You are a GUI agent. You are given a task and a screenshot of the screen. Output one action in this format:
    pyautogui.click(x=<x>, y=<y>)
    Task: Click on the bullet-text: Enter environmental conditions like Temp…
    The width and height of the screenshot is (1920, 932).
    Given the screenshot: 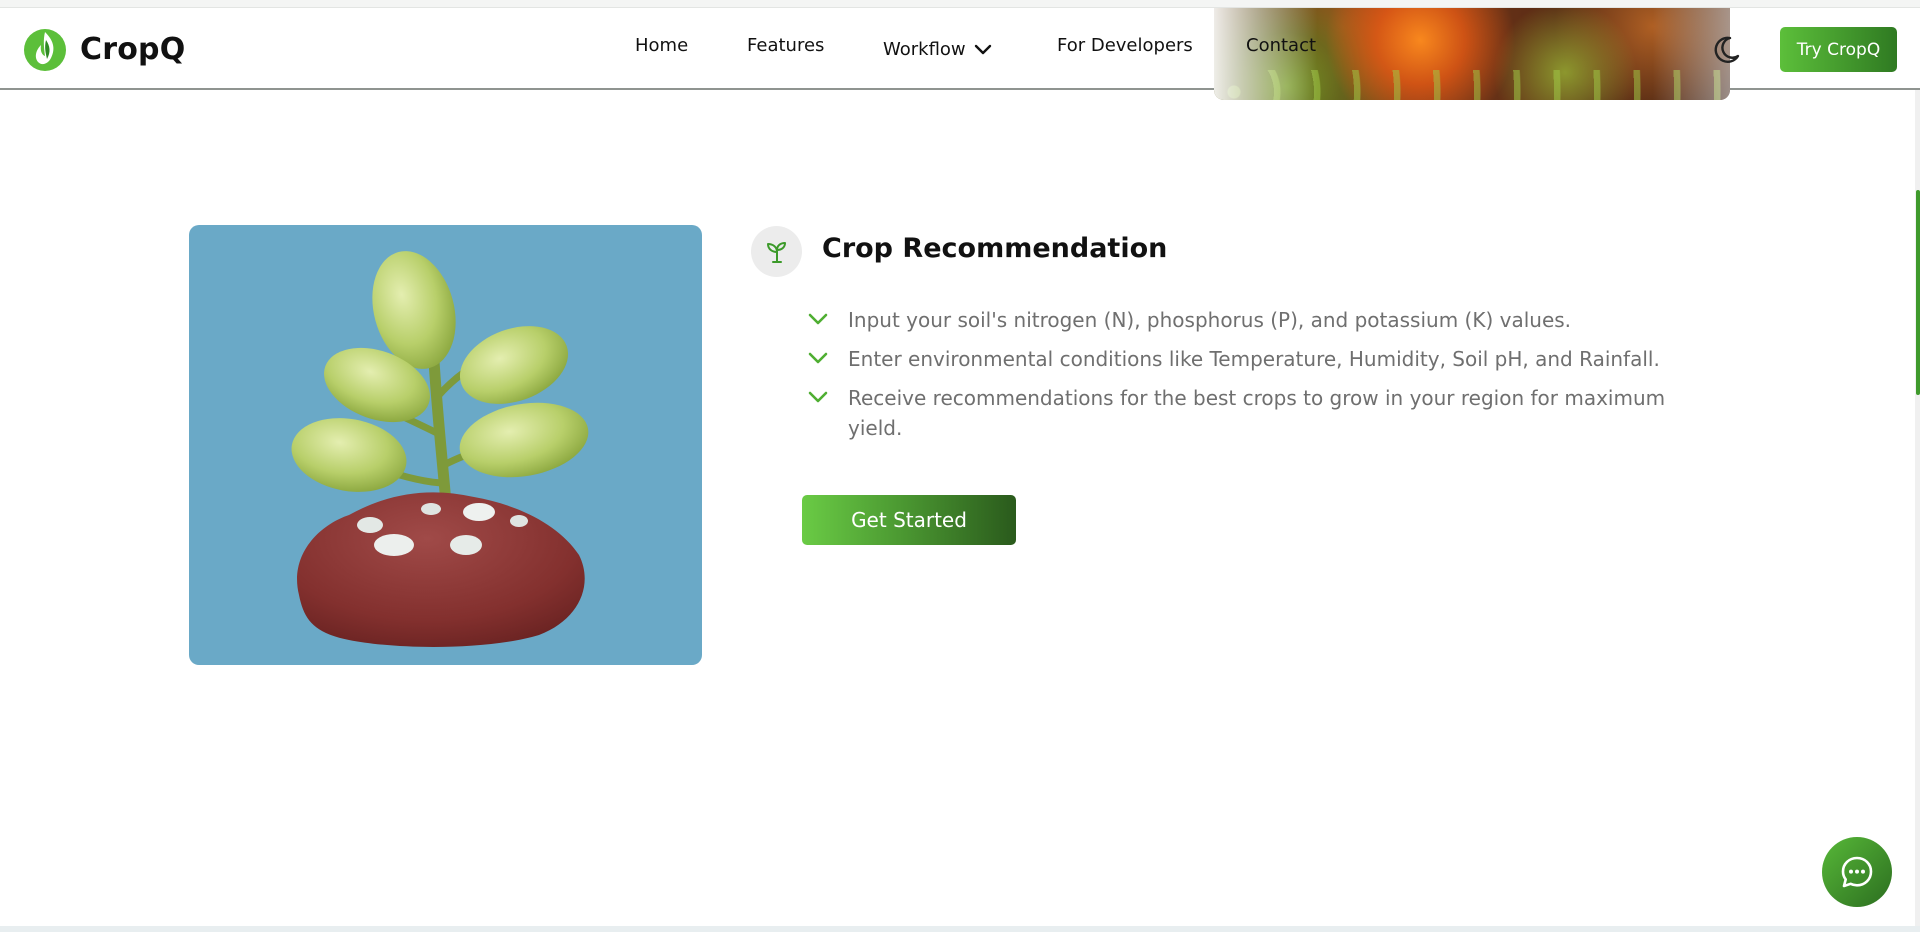 What is the action you would take?
    pyautogui.click(x=1254, y=359)
    